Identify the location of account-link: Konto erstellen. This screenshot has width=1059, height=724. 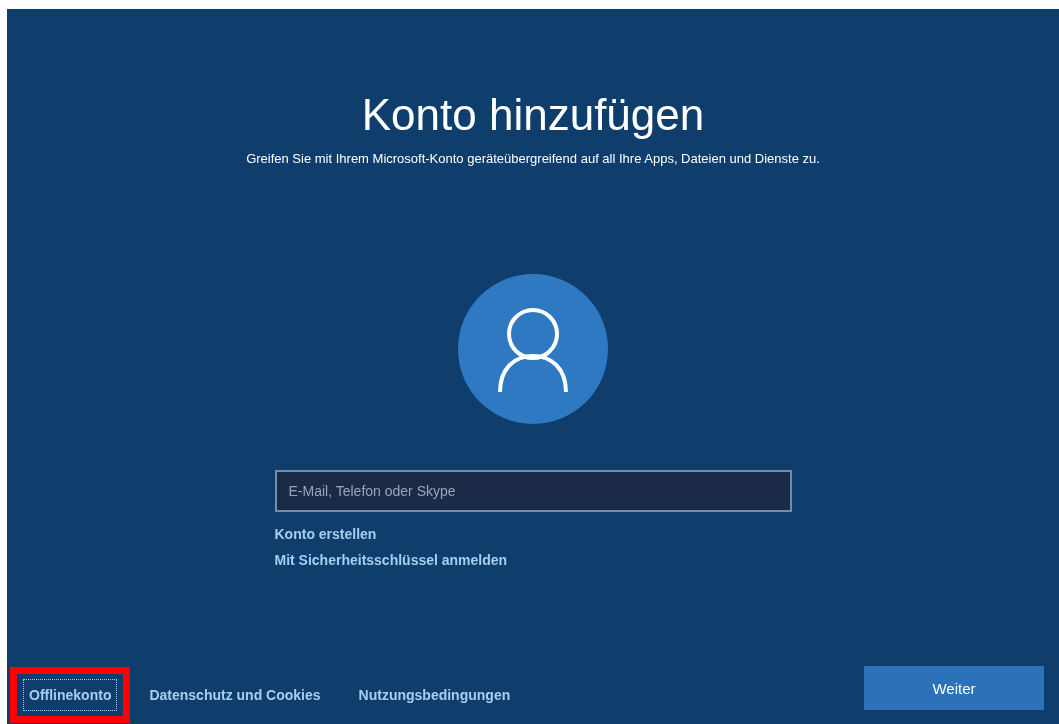
(325, 534).